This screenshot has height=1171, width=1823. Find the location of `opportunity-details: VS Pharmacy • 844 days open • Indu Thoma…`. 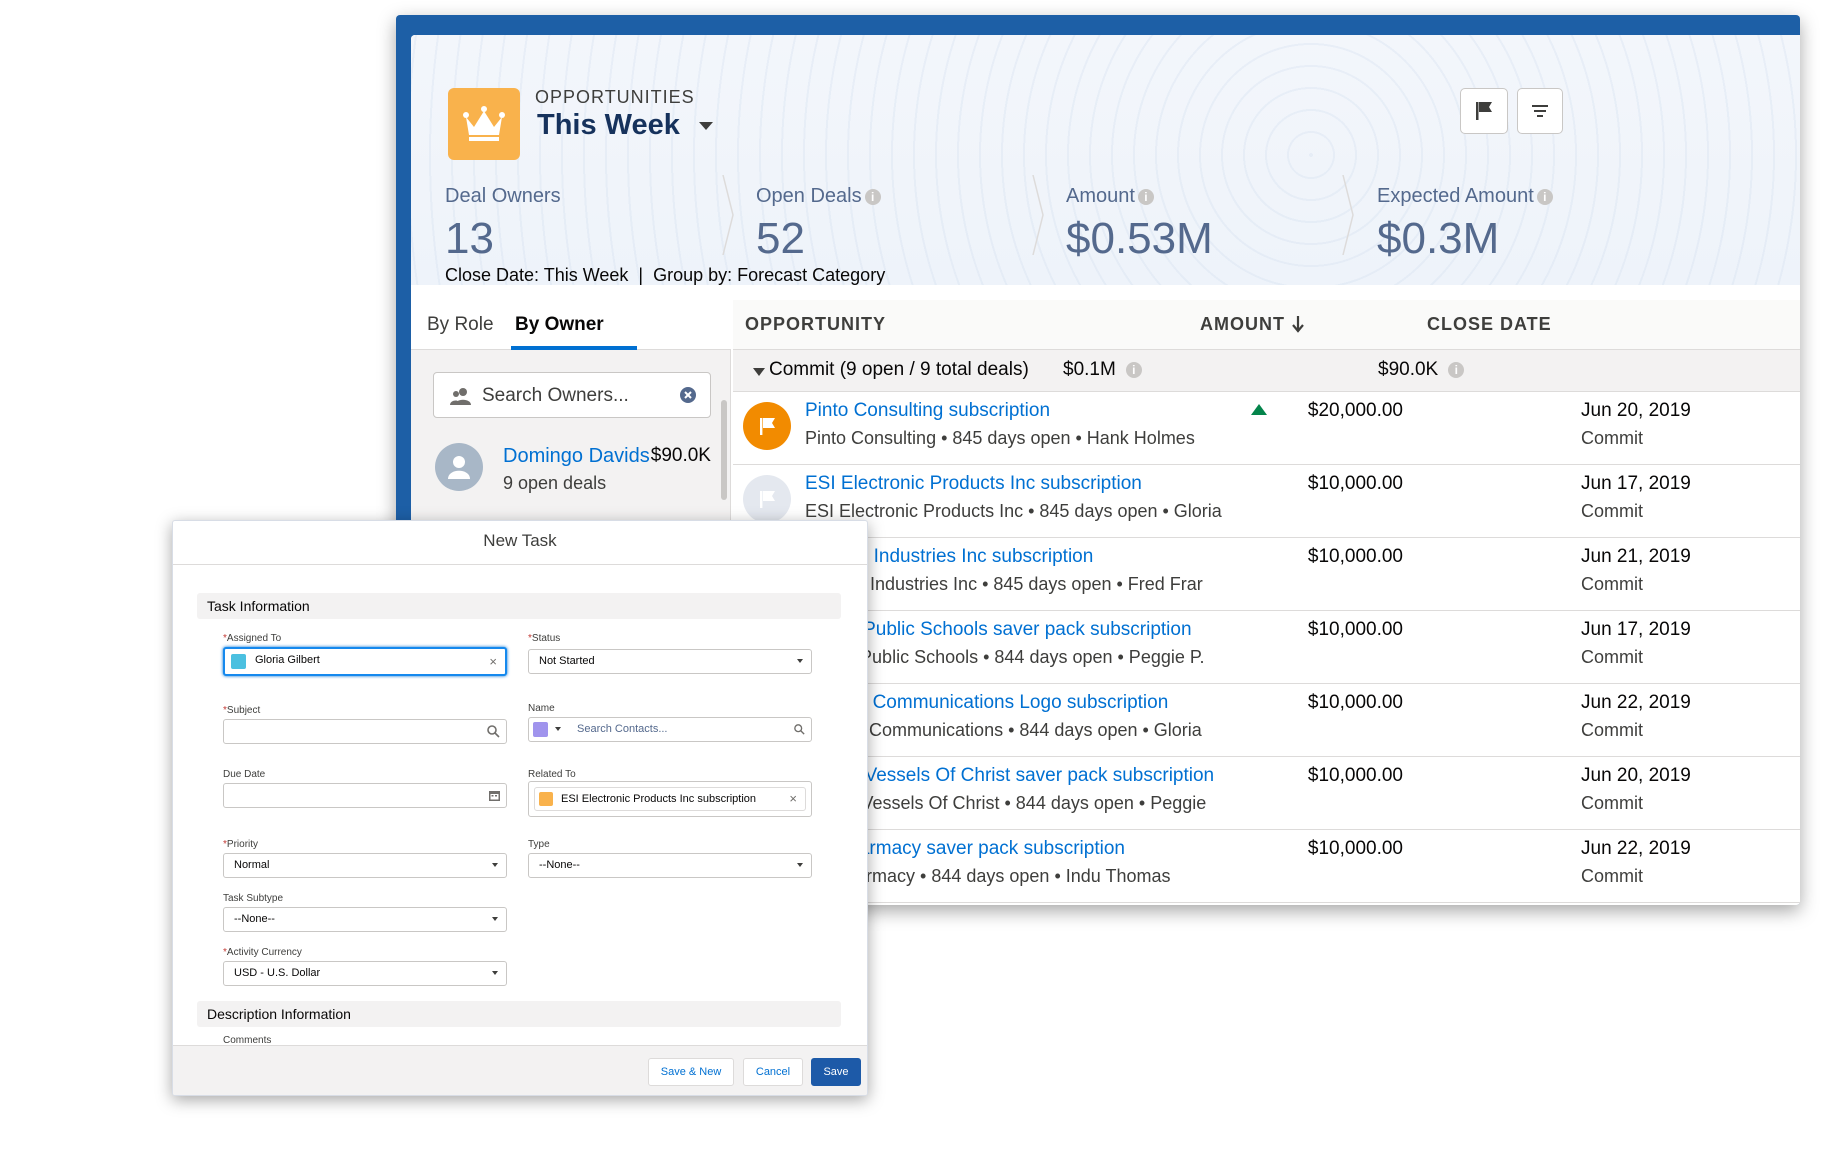

opportunity-details: VS Pharmacy • 844 days open • Indu Thoma… is located at coordinates (988, 876).